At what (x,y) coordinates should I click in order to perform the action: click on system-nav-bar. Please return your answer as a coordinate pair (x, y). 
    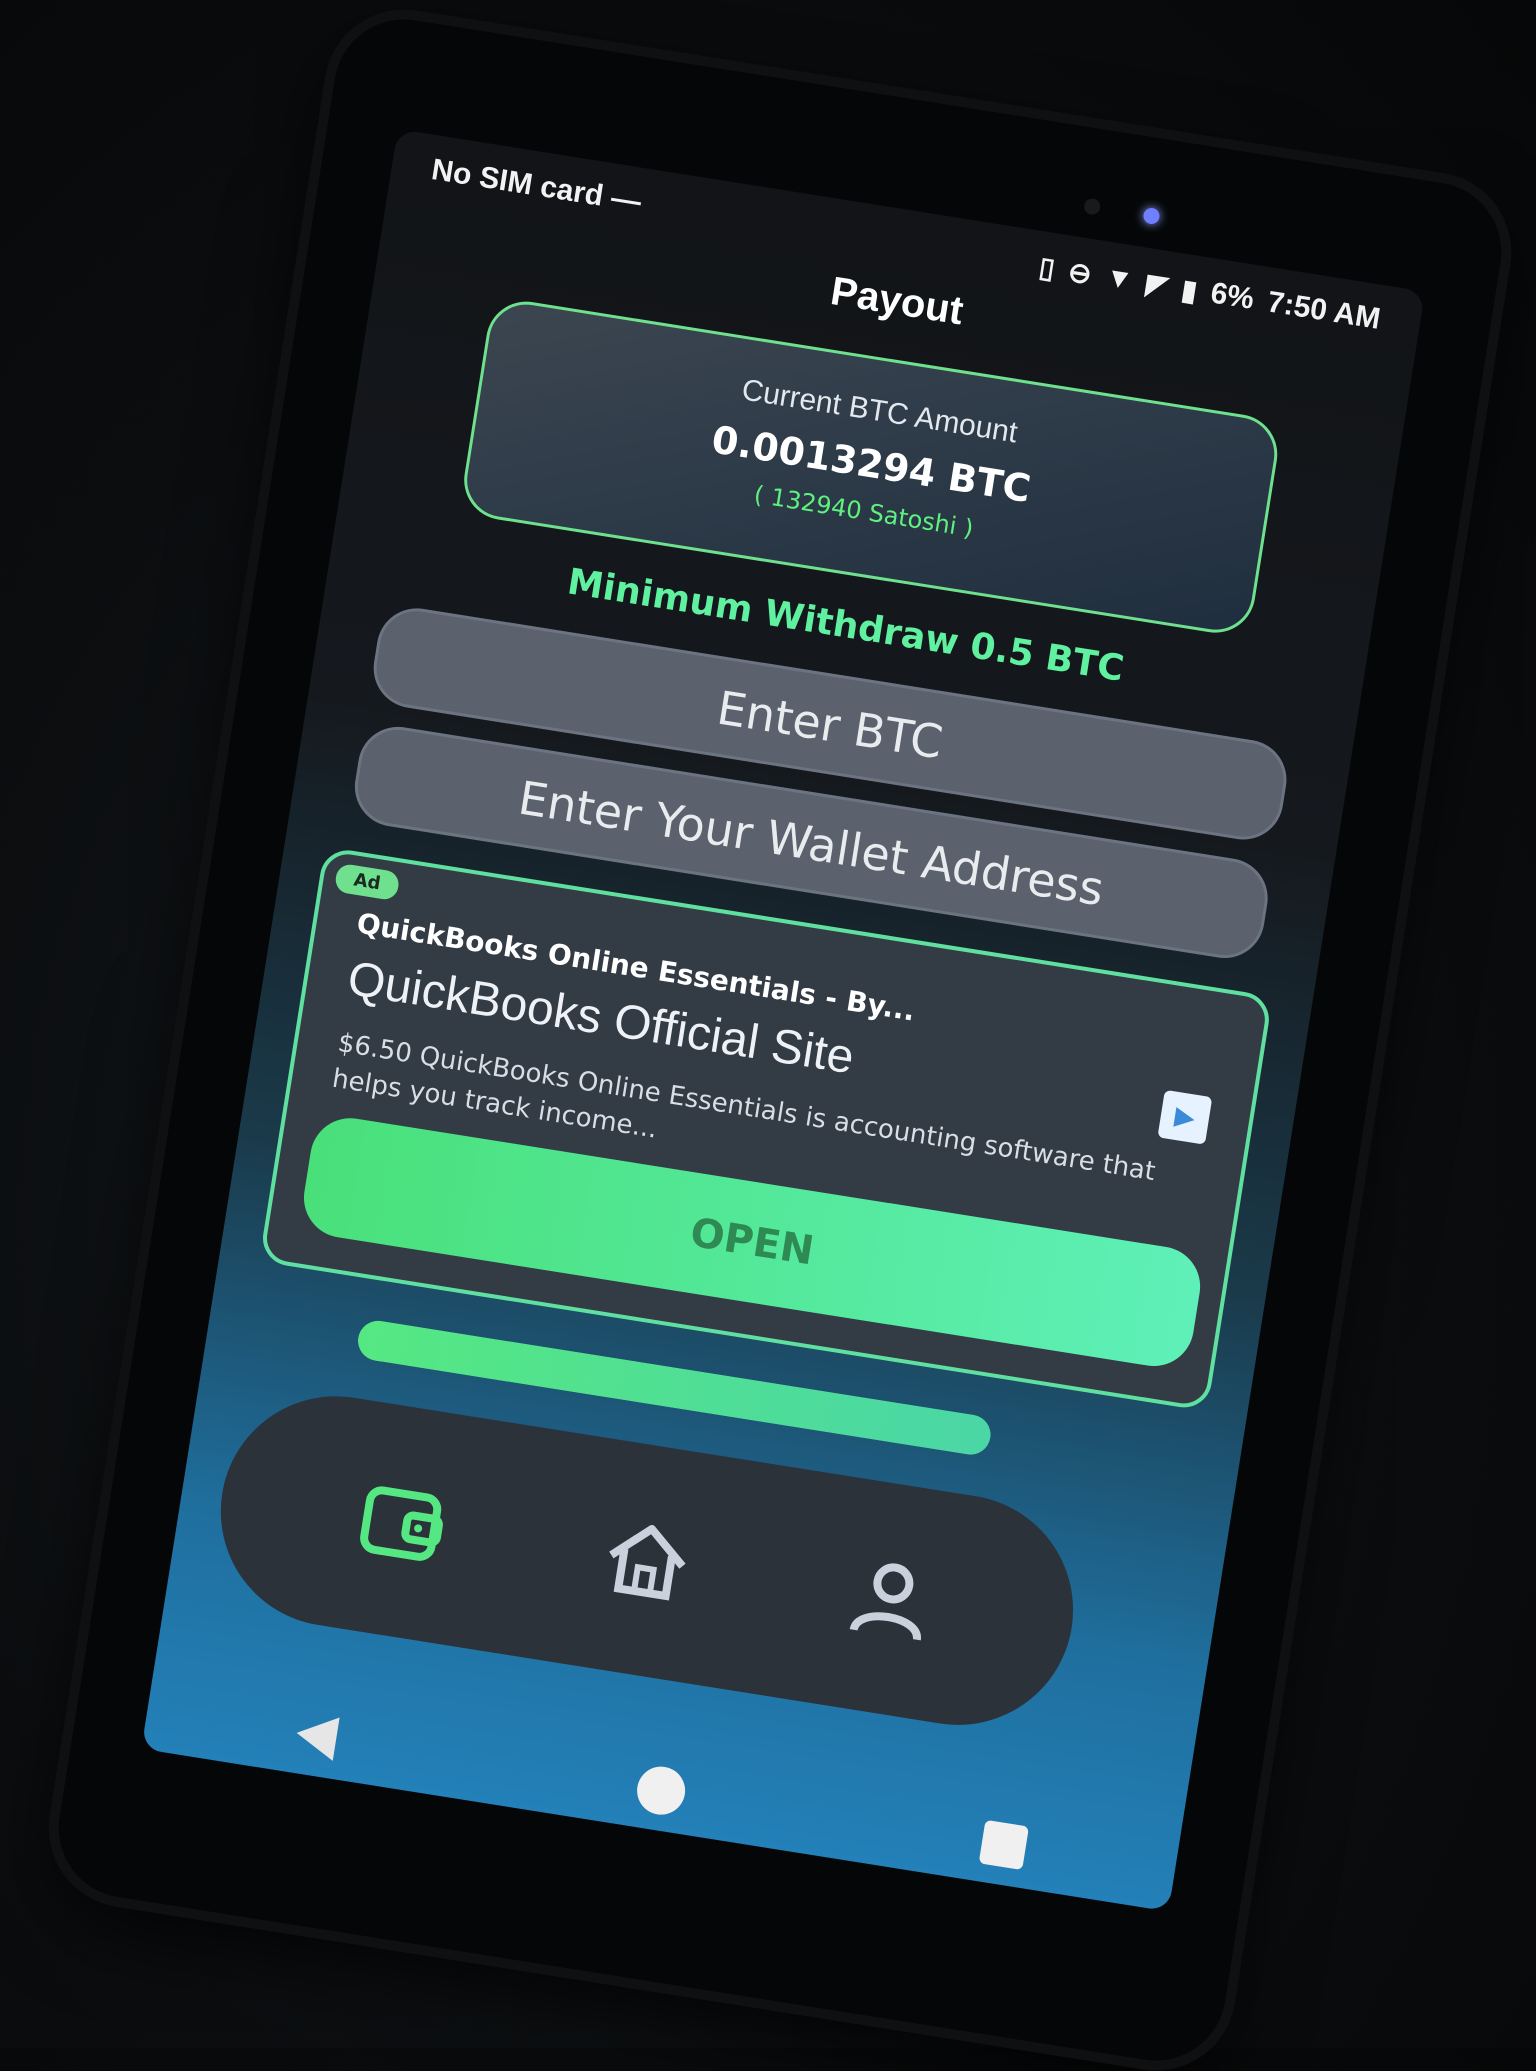
    Looking at the image, I should click on (661, 1791).